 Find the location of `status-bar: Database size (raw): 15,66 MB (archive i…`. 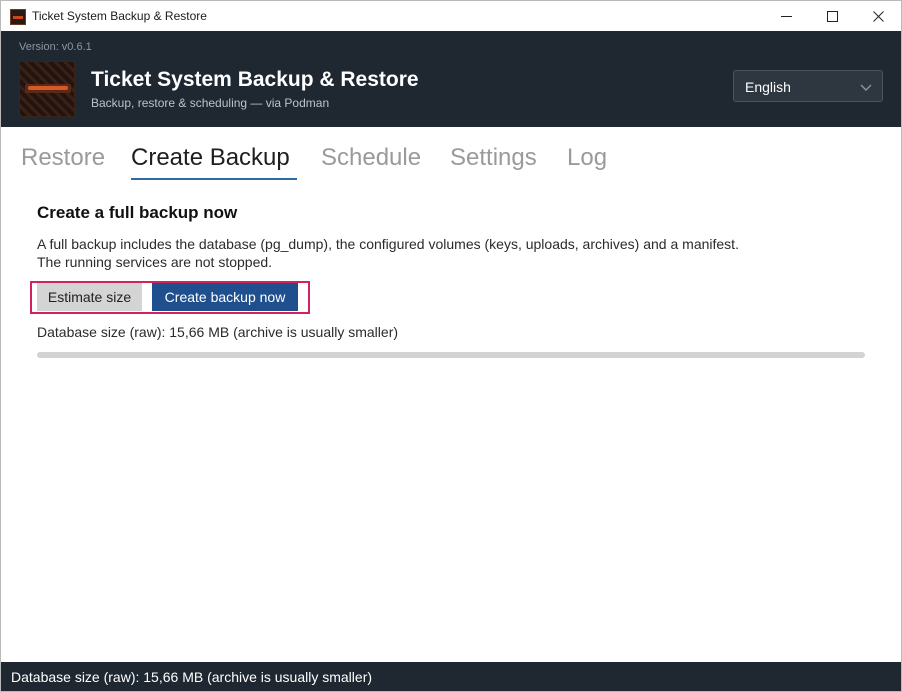

status-bar: Database size (raw): 15,66 MB (archive i… is located at coordinates (451, 677).